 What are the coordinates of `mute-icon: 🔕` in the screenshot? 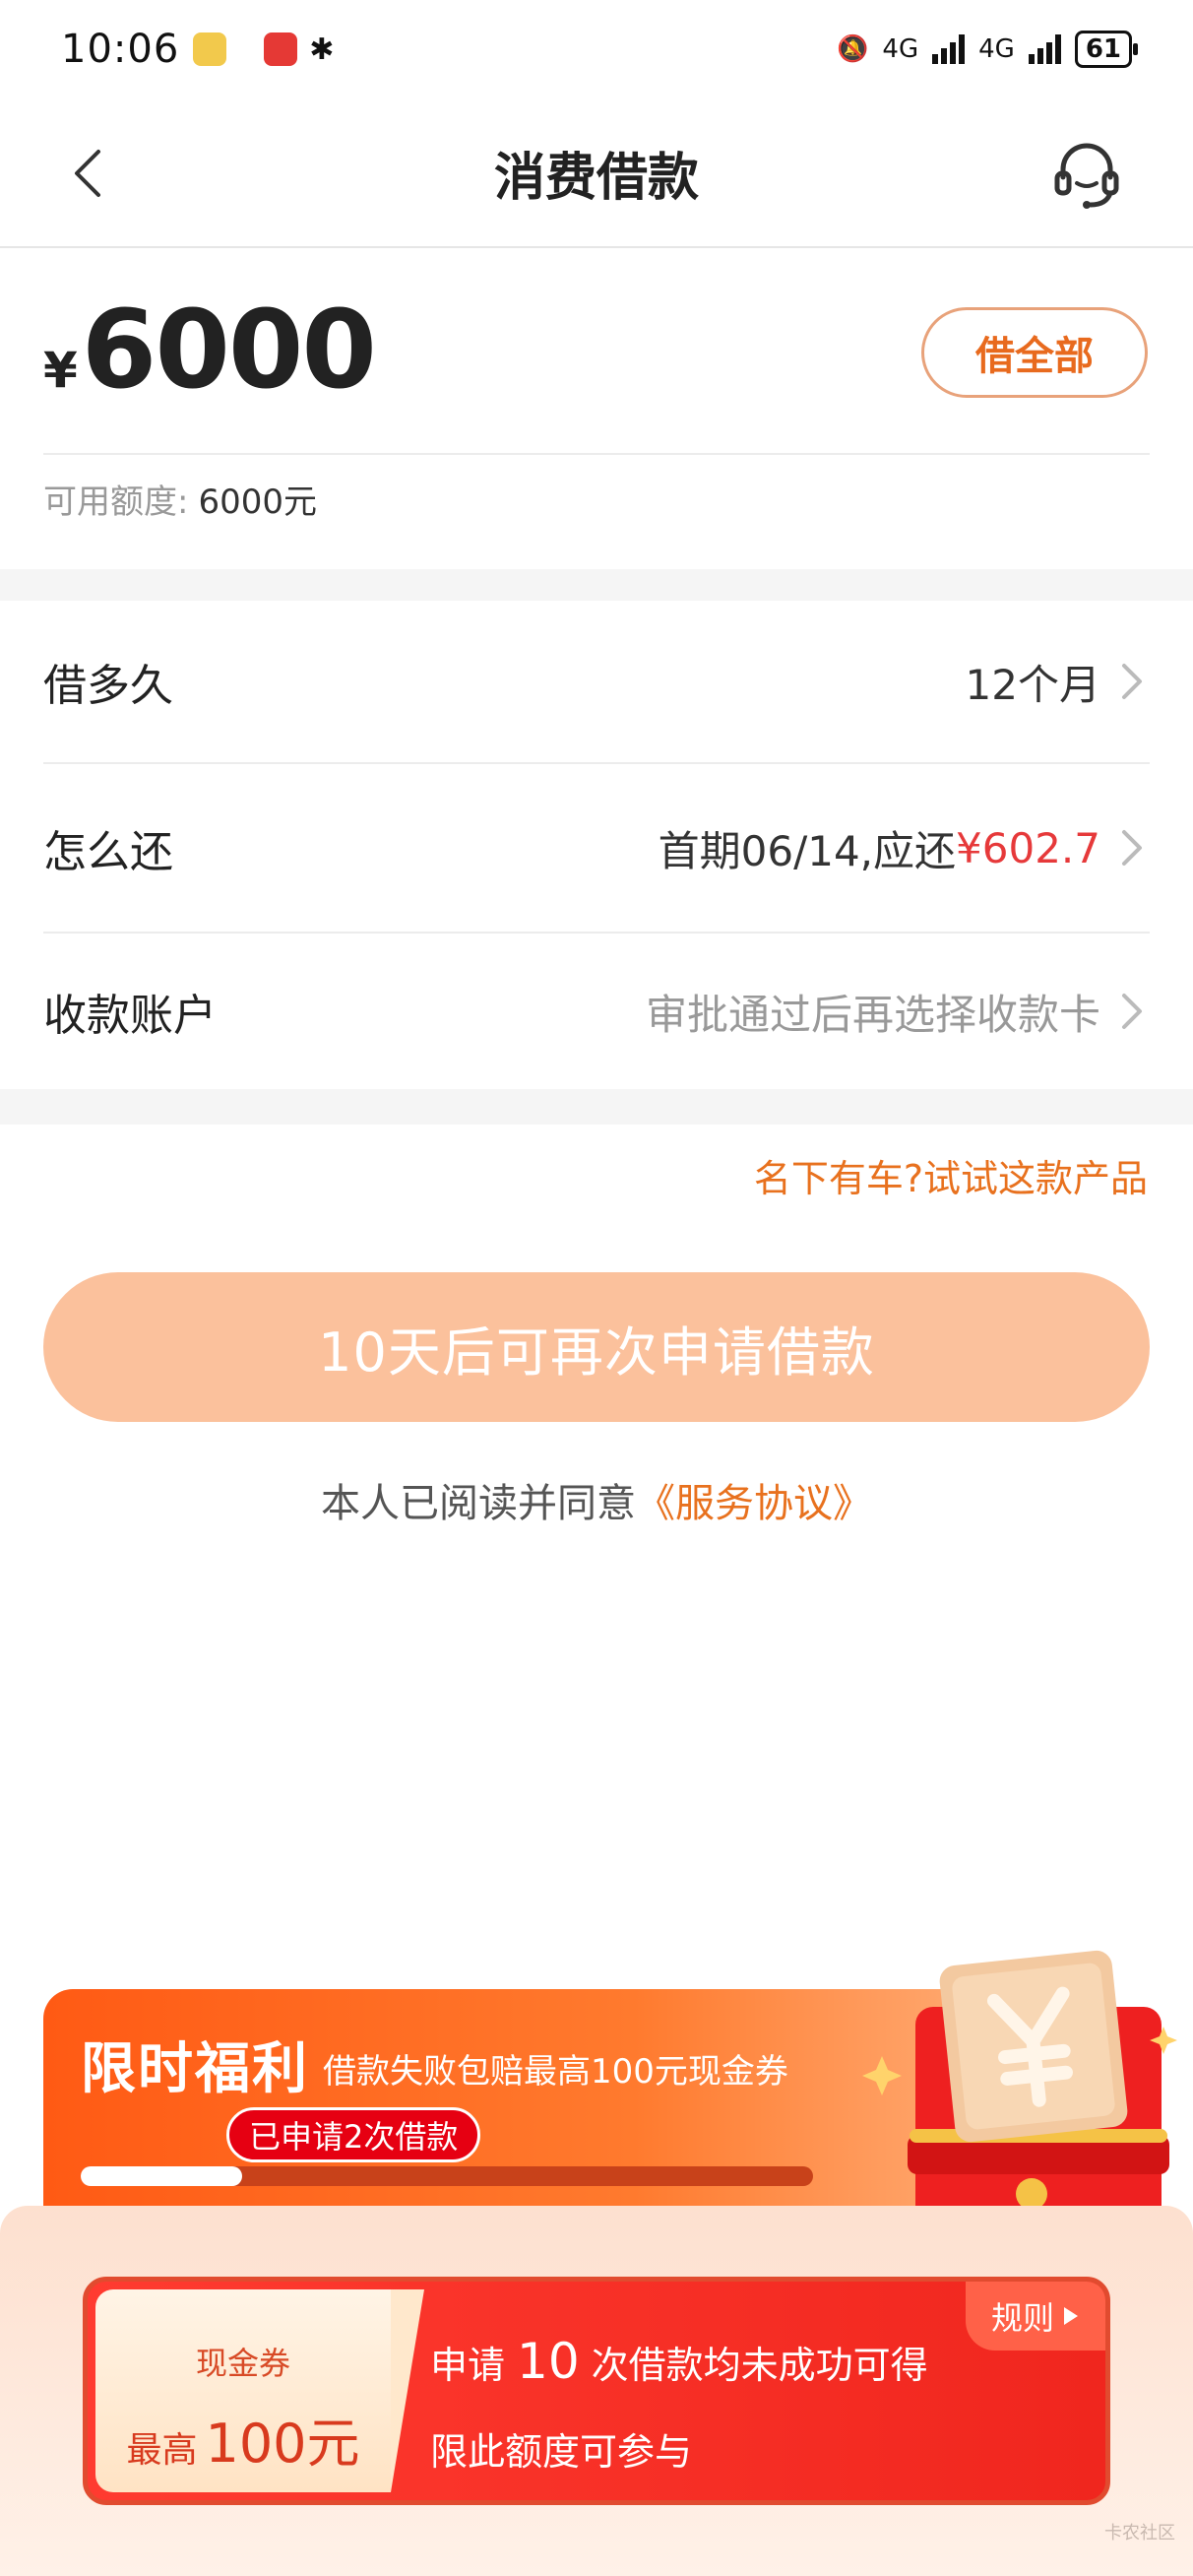 It's located at (853, 49).